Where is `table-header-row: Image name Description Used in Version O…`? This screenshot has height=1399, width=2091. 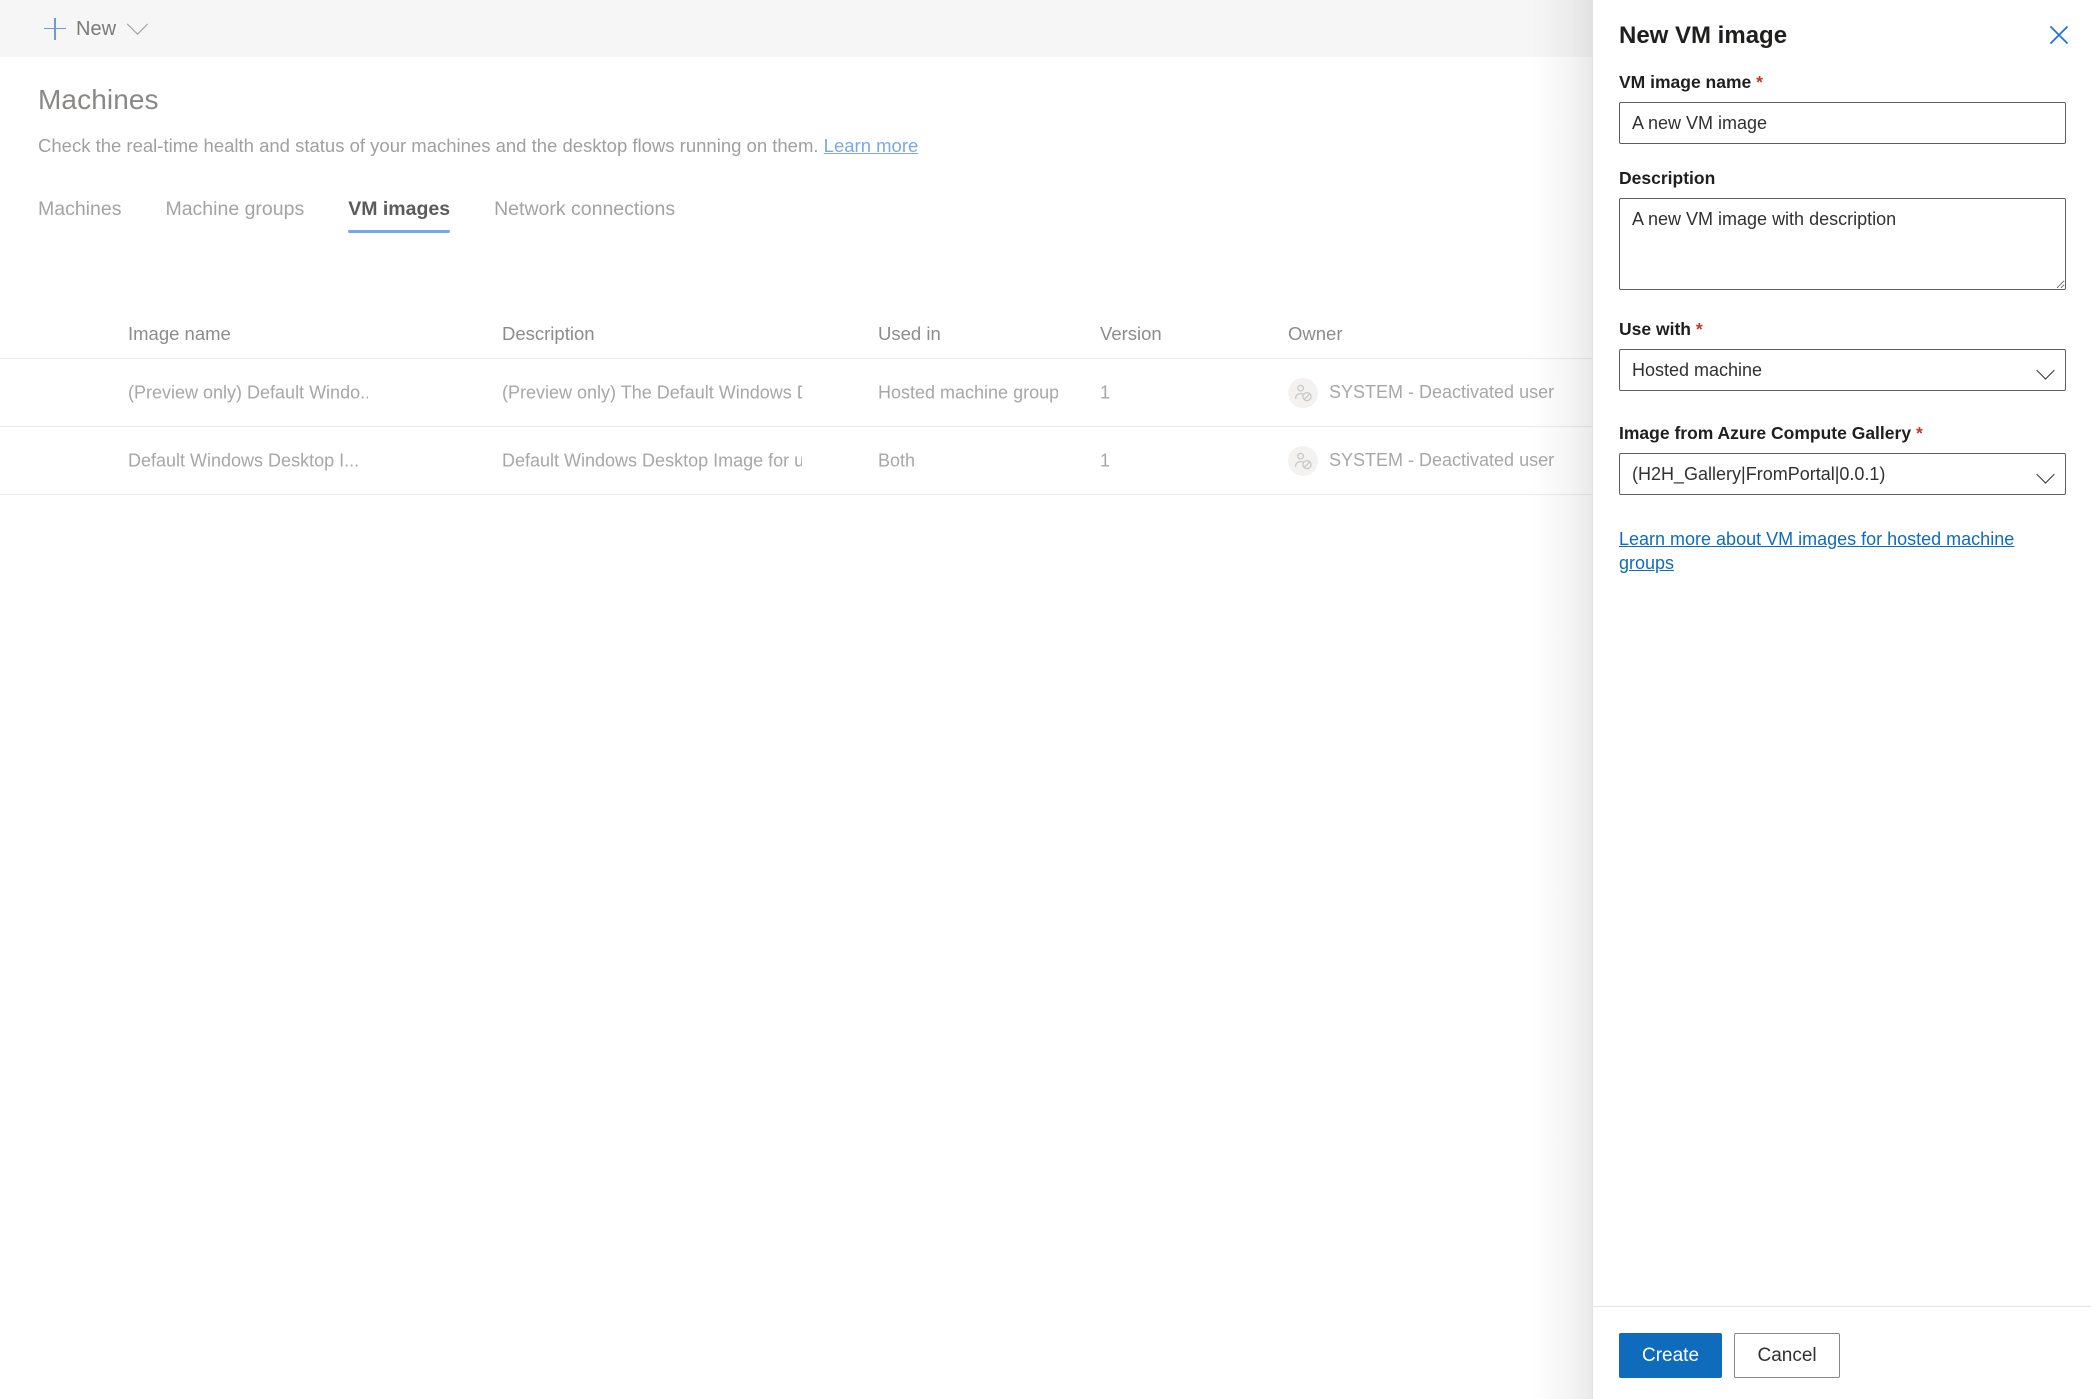 table-header-row: Image name Description Used in Version O… is located at coordinates (796, 334).